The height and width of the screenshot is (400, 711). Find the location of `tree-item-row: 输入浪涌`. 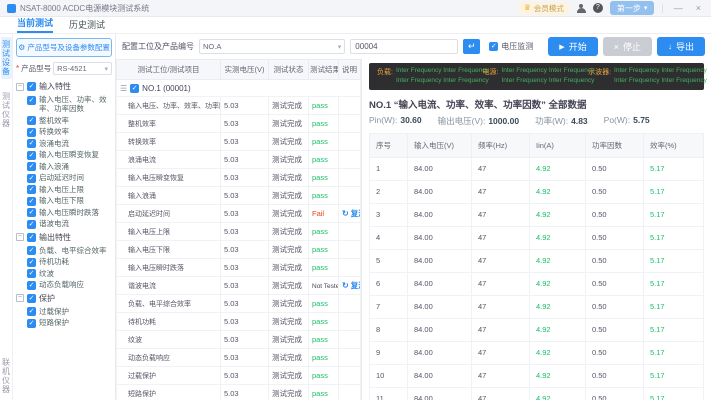

tree-item-row: 输入浪涌 is located at coordinates (64, 167).